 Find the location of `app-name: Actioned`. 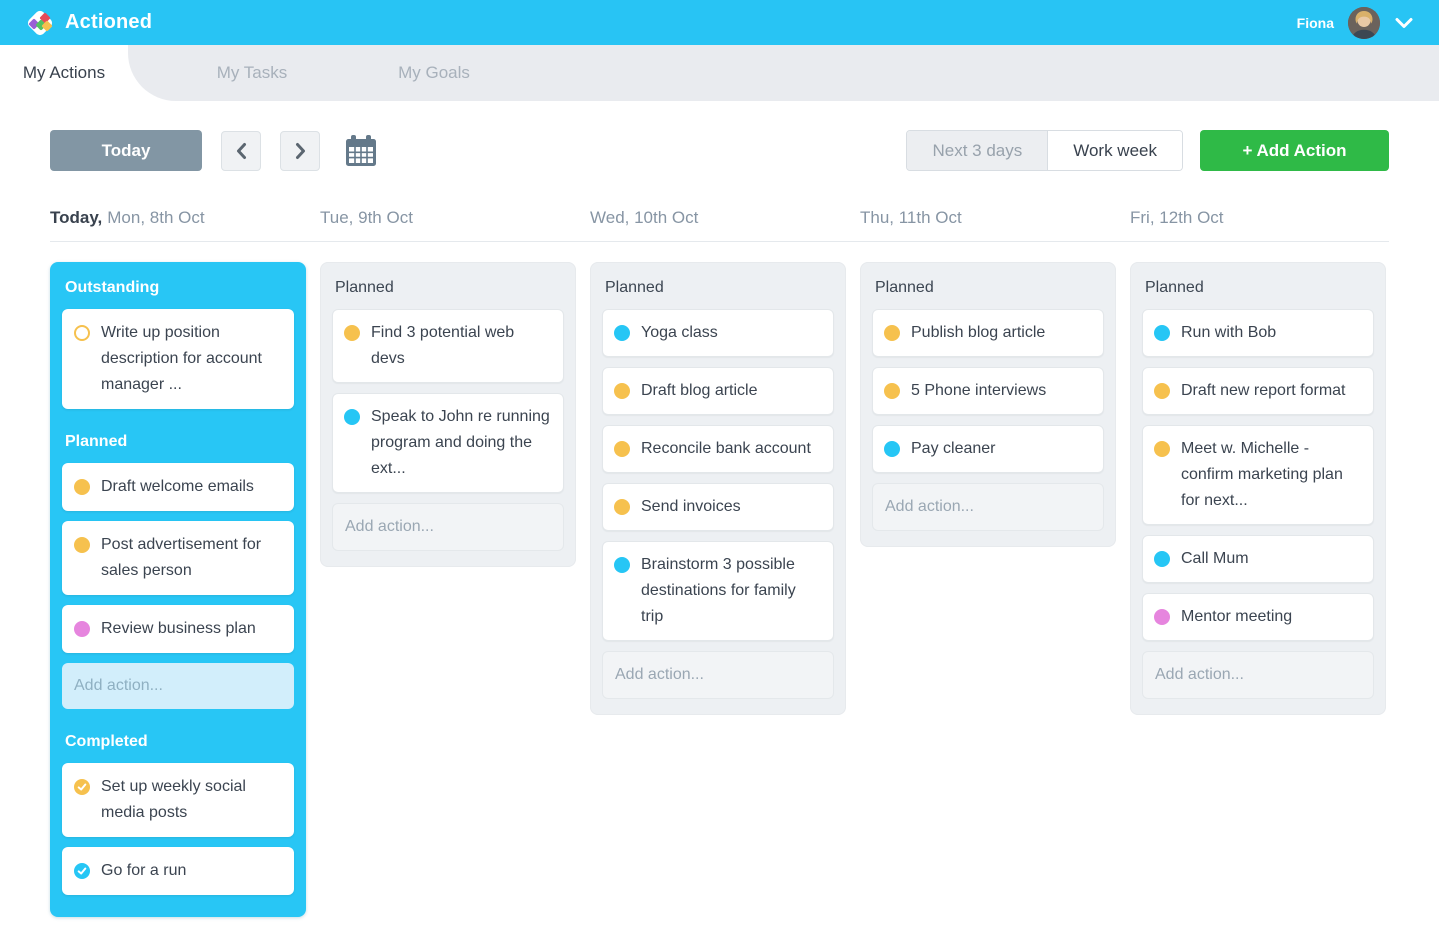

app-name: Actioned is located at coordinates (109, 22).